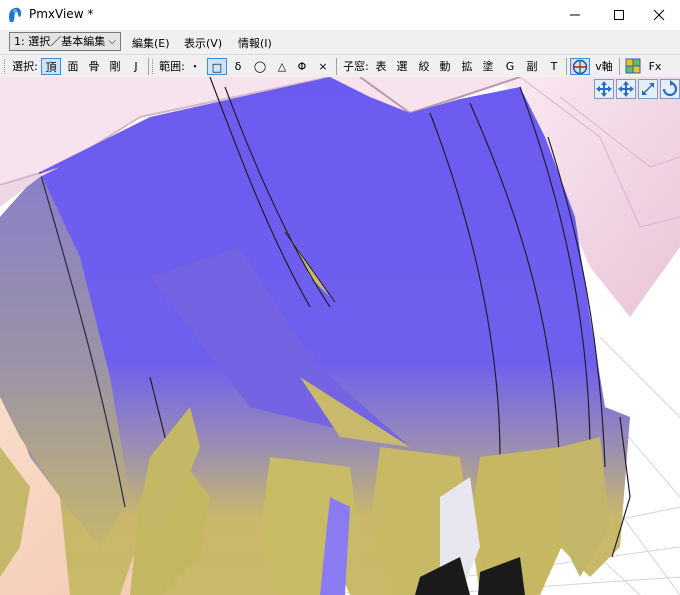 The image size is (680, 595). I want to click on select-joint-button: J, so click(136, 66).